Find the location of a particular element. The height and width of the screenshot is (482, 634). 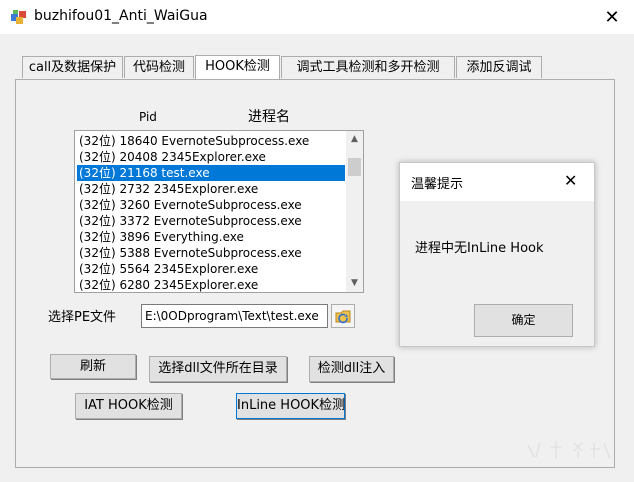

tab-debugger-detect: 调式工具检测和多开检测 is located at coordinates (368, 67).